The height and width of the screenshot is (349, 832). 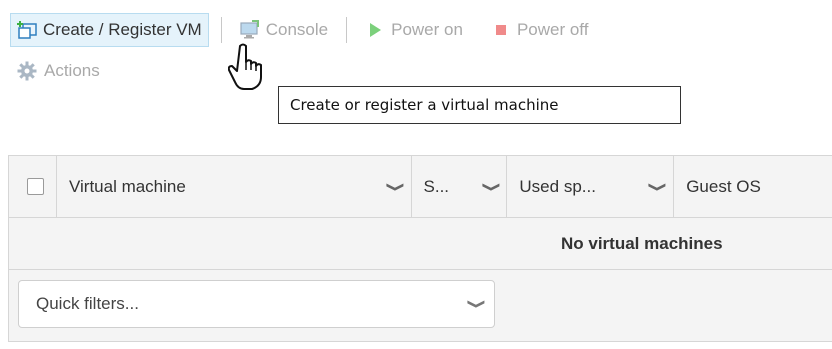 What do you see at coordinates (234, 186) in the screenshot?
I see `column-virtual-machine: Virtual machine ❯` at bounding box center [234, 186].